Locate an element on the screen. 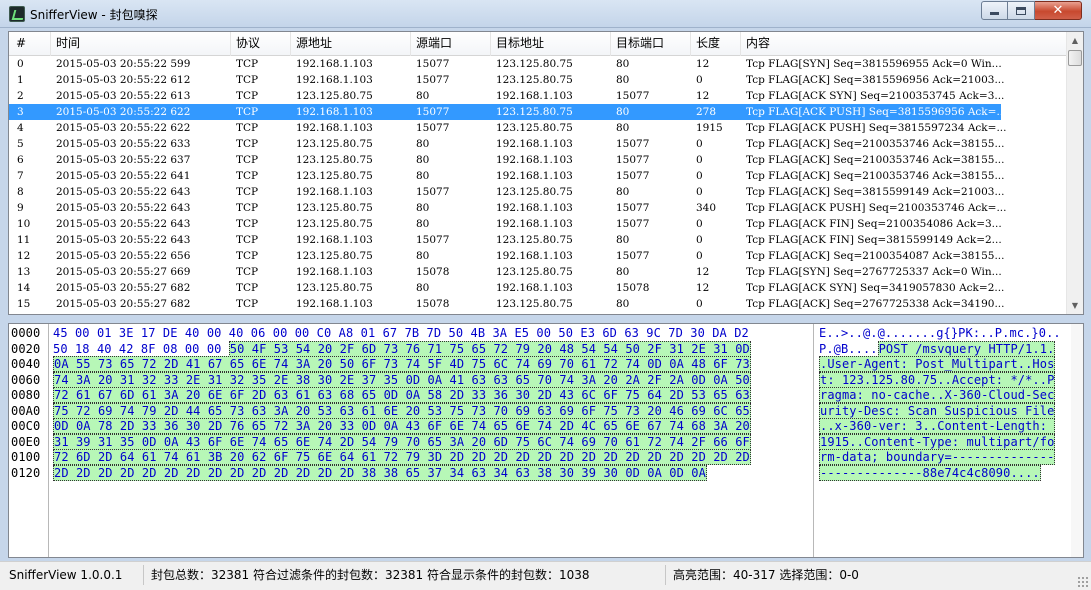 The width and height of the screenshot is (1091, 590). col-dst-addr: 192.168.1.103 is located at coordinates (534, 160).